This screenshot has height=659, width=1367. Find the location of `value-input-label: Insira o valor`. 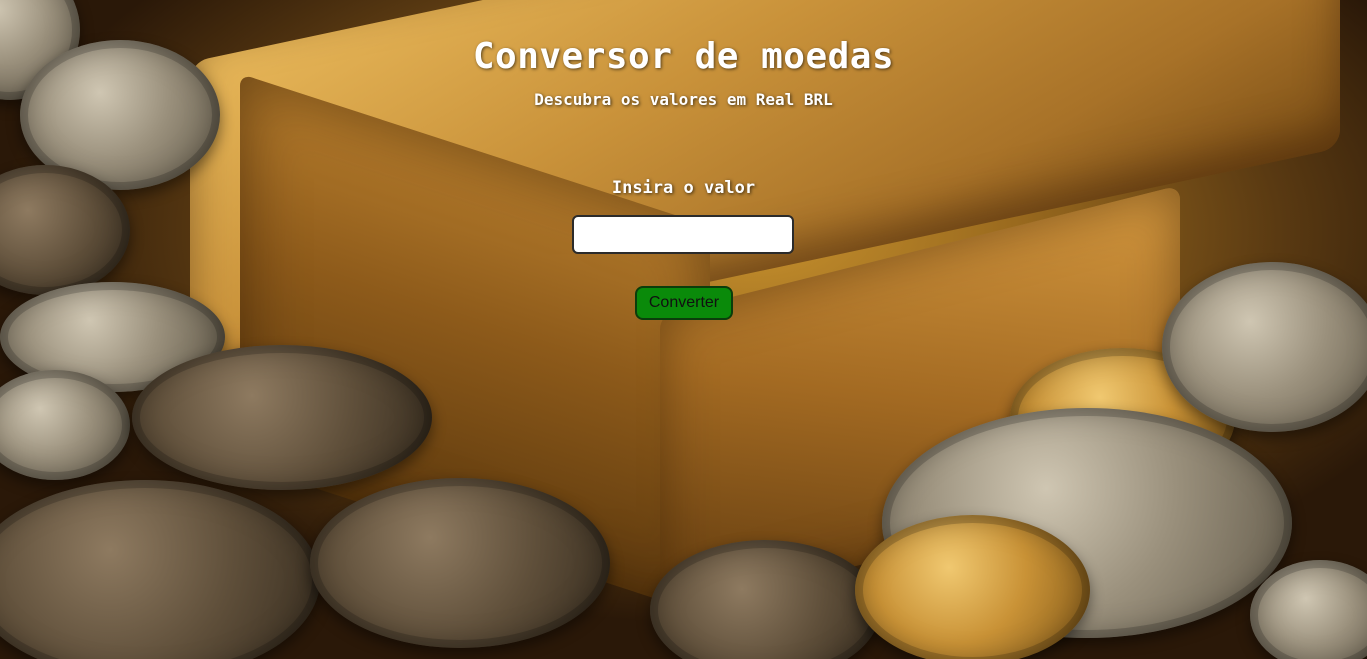

value-input-label: Insira o valor is located at coordinates (683, 188).